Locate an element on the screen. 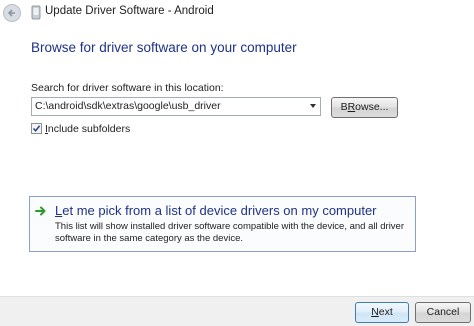  back-arrow-icon is located at coordinates (11, 13).